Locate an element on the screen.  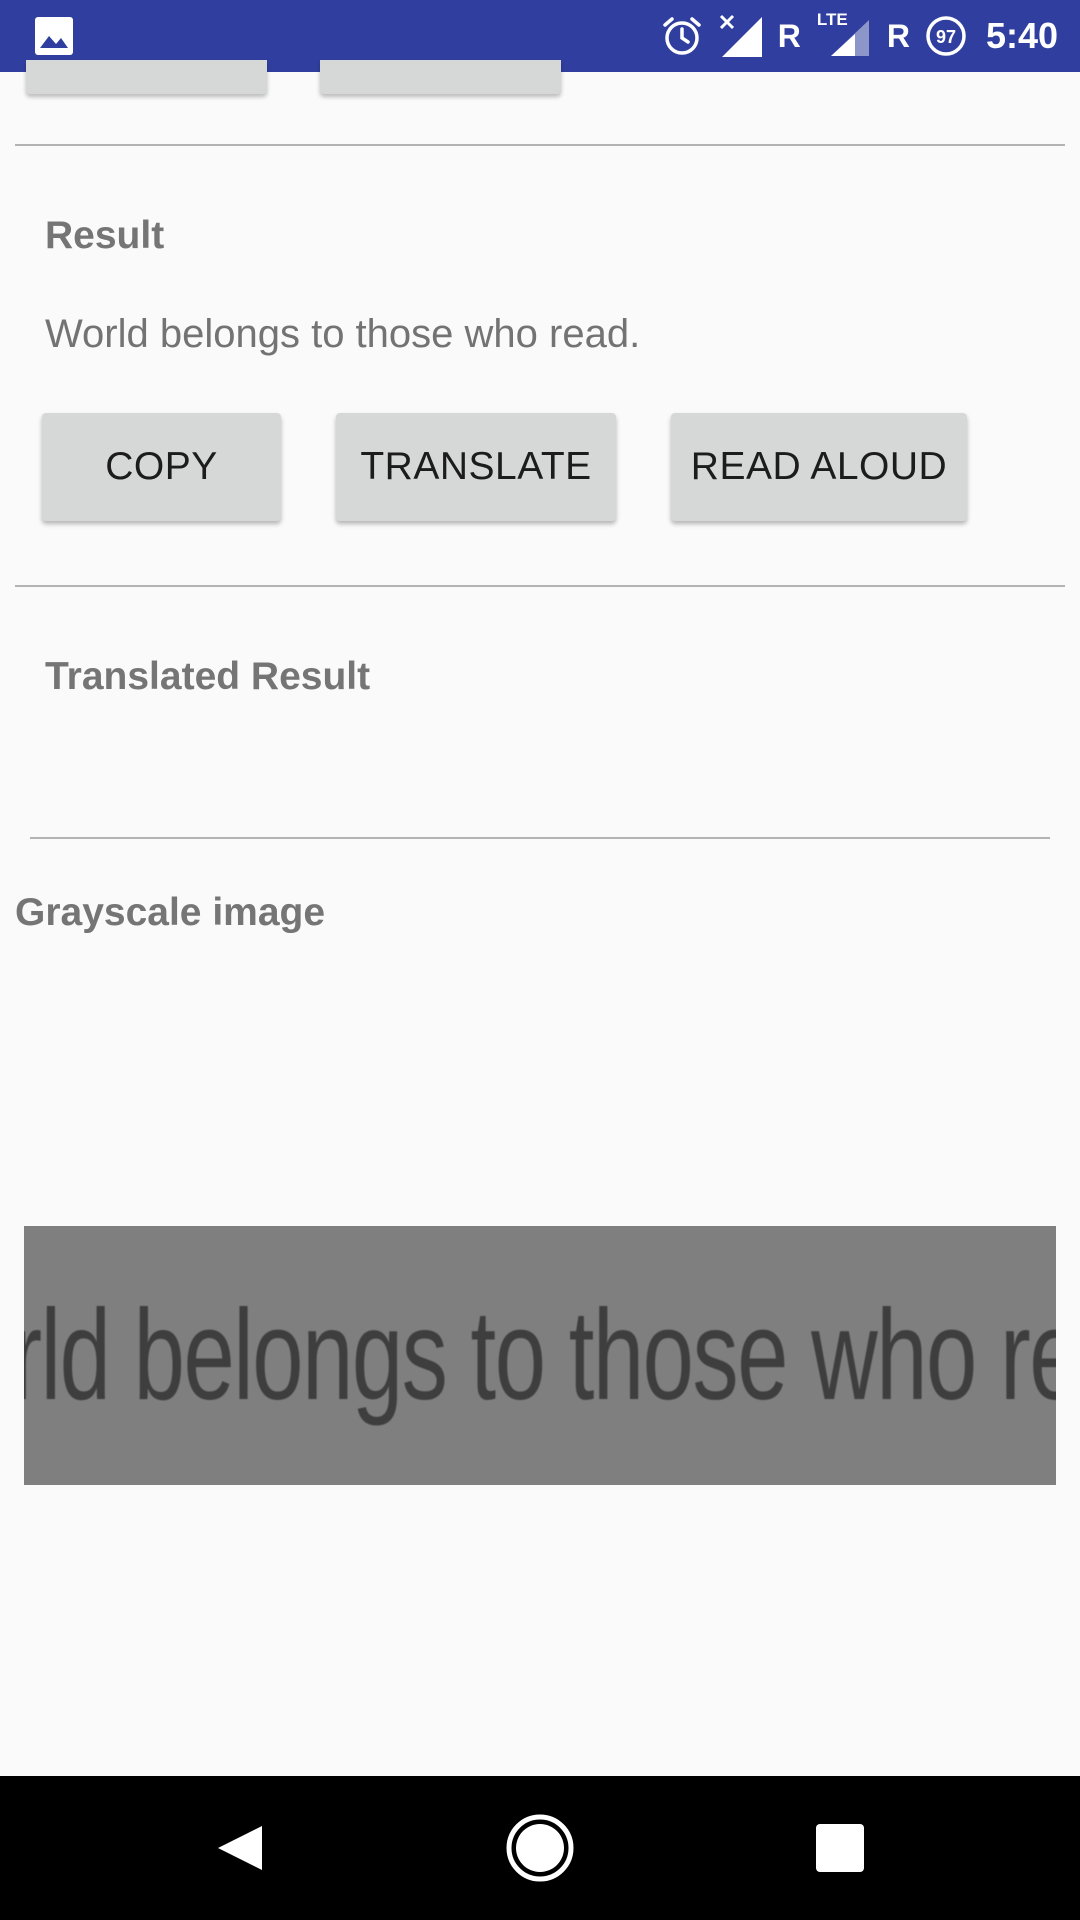
image-icon is located at coordinates (54, 36).